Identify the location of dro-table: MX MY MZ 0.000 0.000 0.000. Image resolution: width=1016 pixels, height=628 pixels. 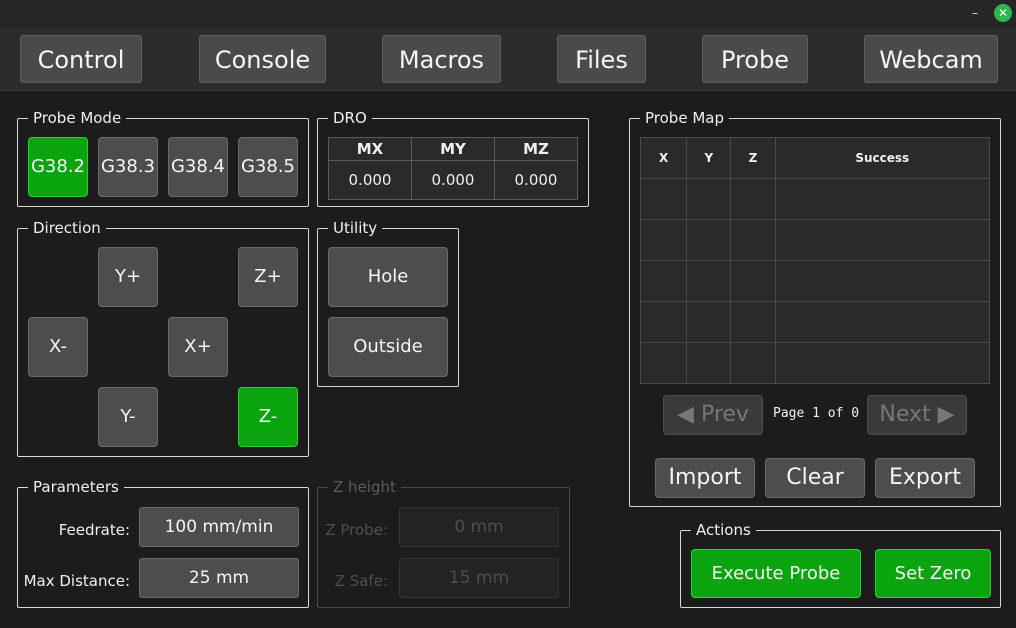
(453, 168).